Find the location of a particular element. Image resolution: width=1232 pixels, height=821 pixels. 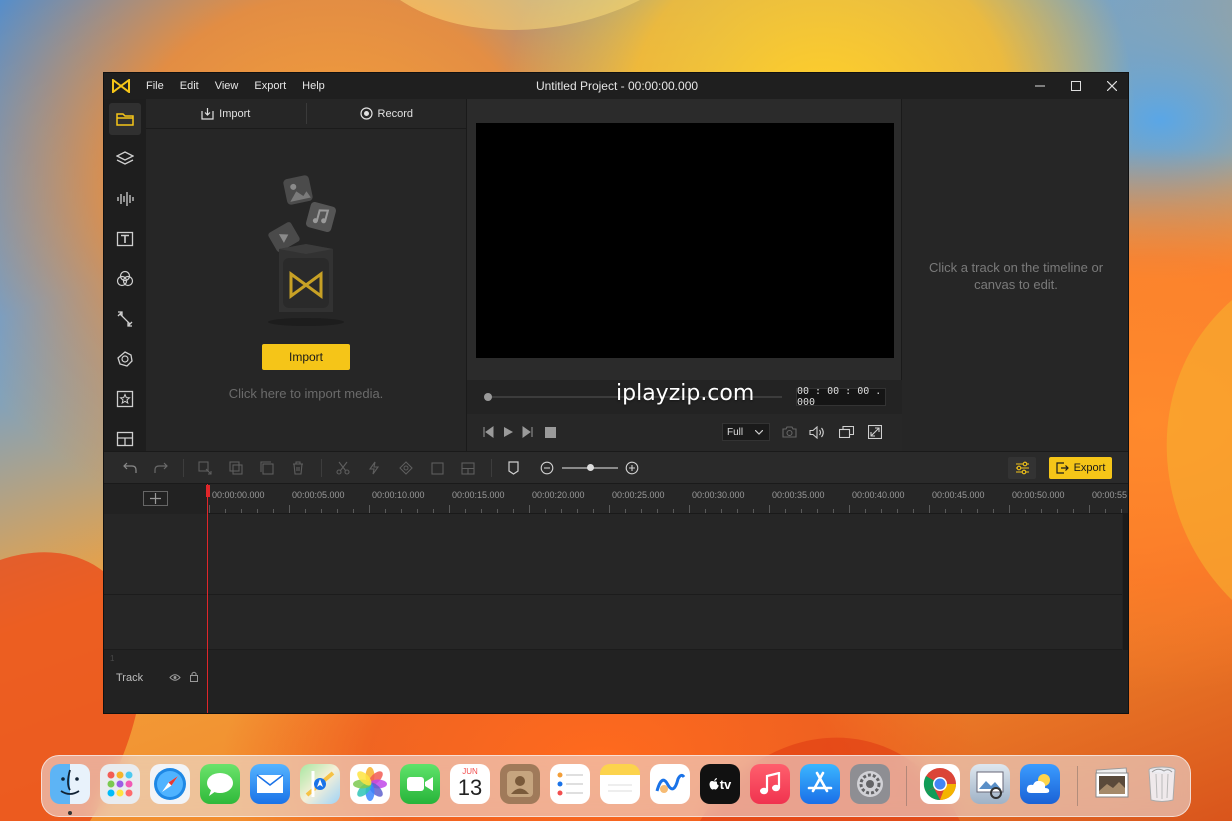

zoom-slider-handle is located at coordinates (590, 467).